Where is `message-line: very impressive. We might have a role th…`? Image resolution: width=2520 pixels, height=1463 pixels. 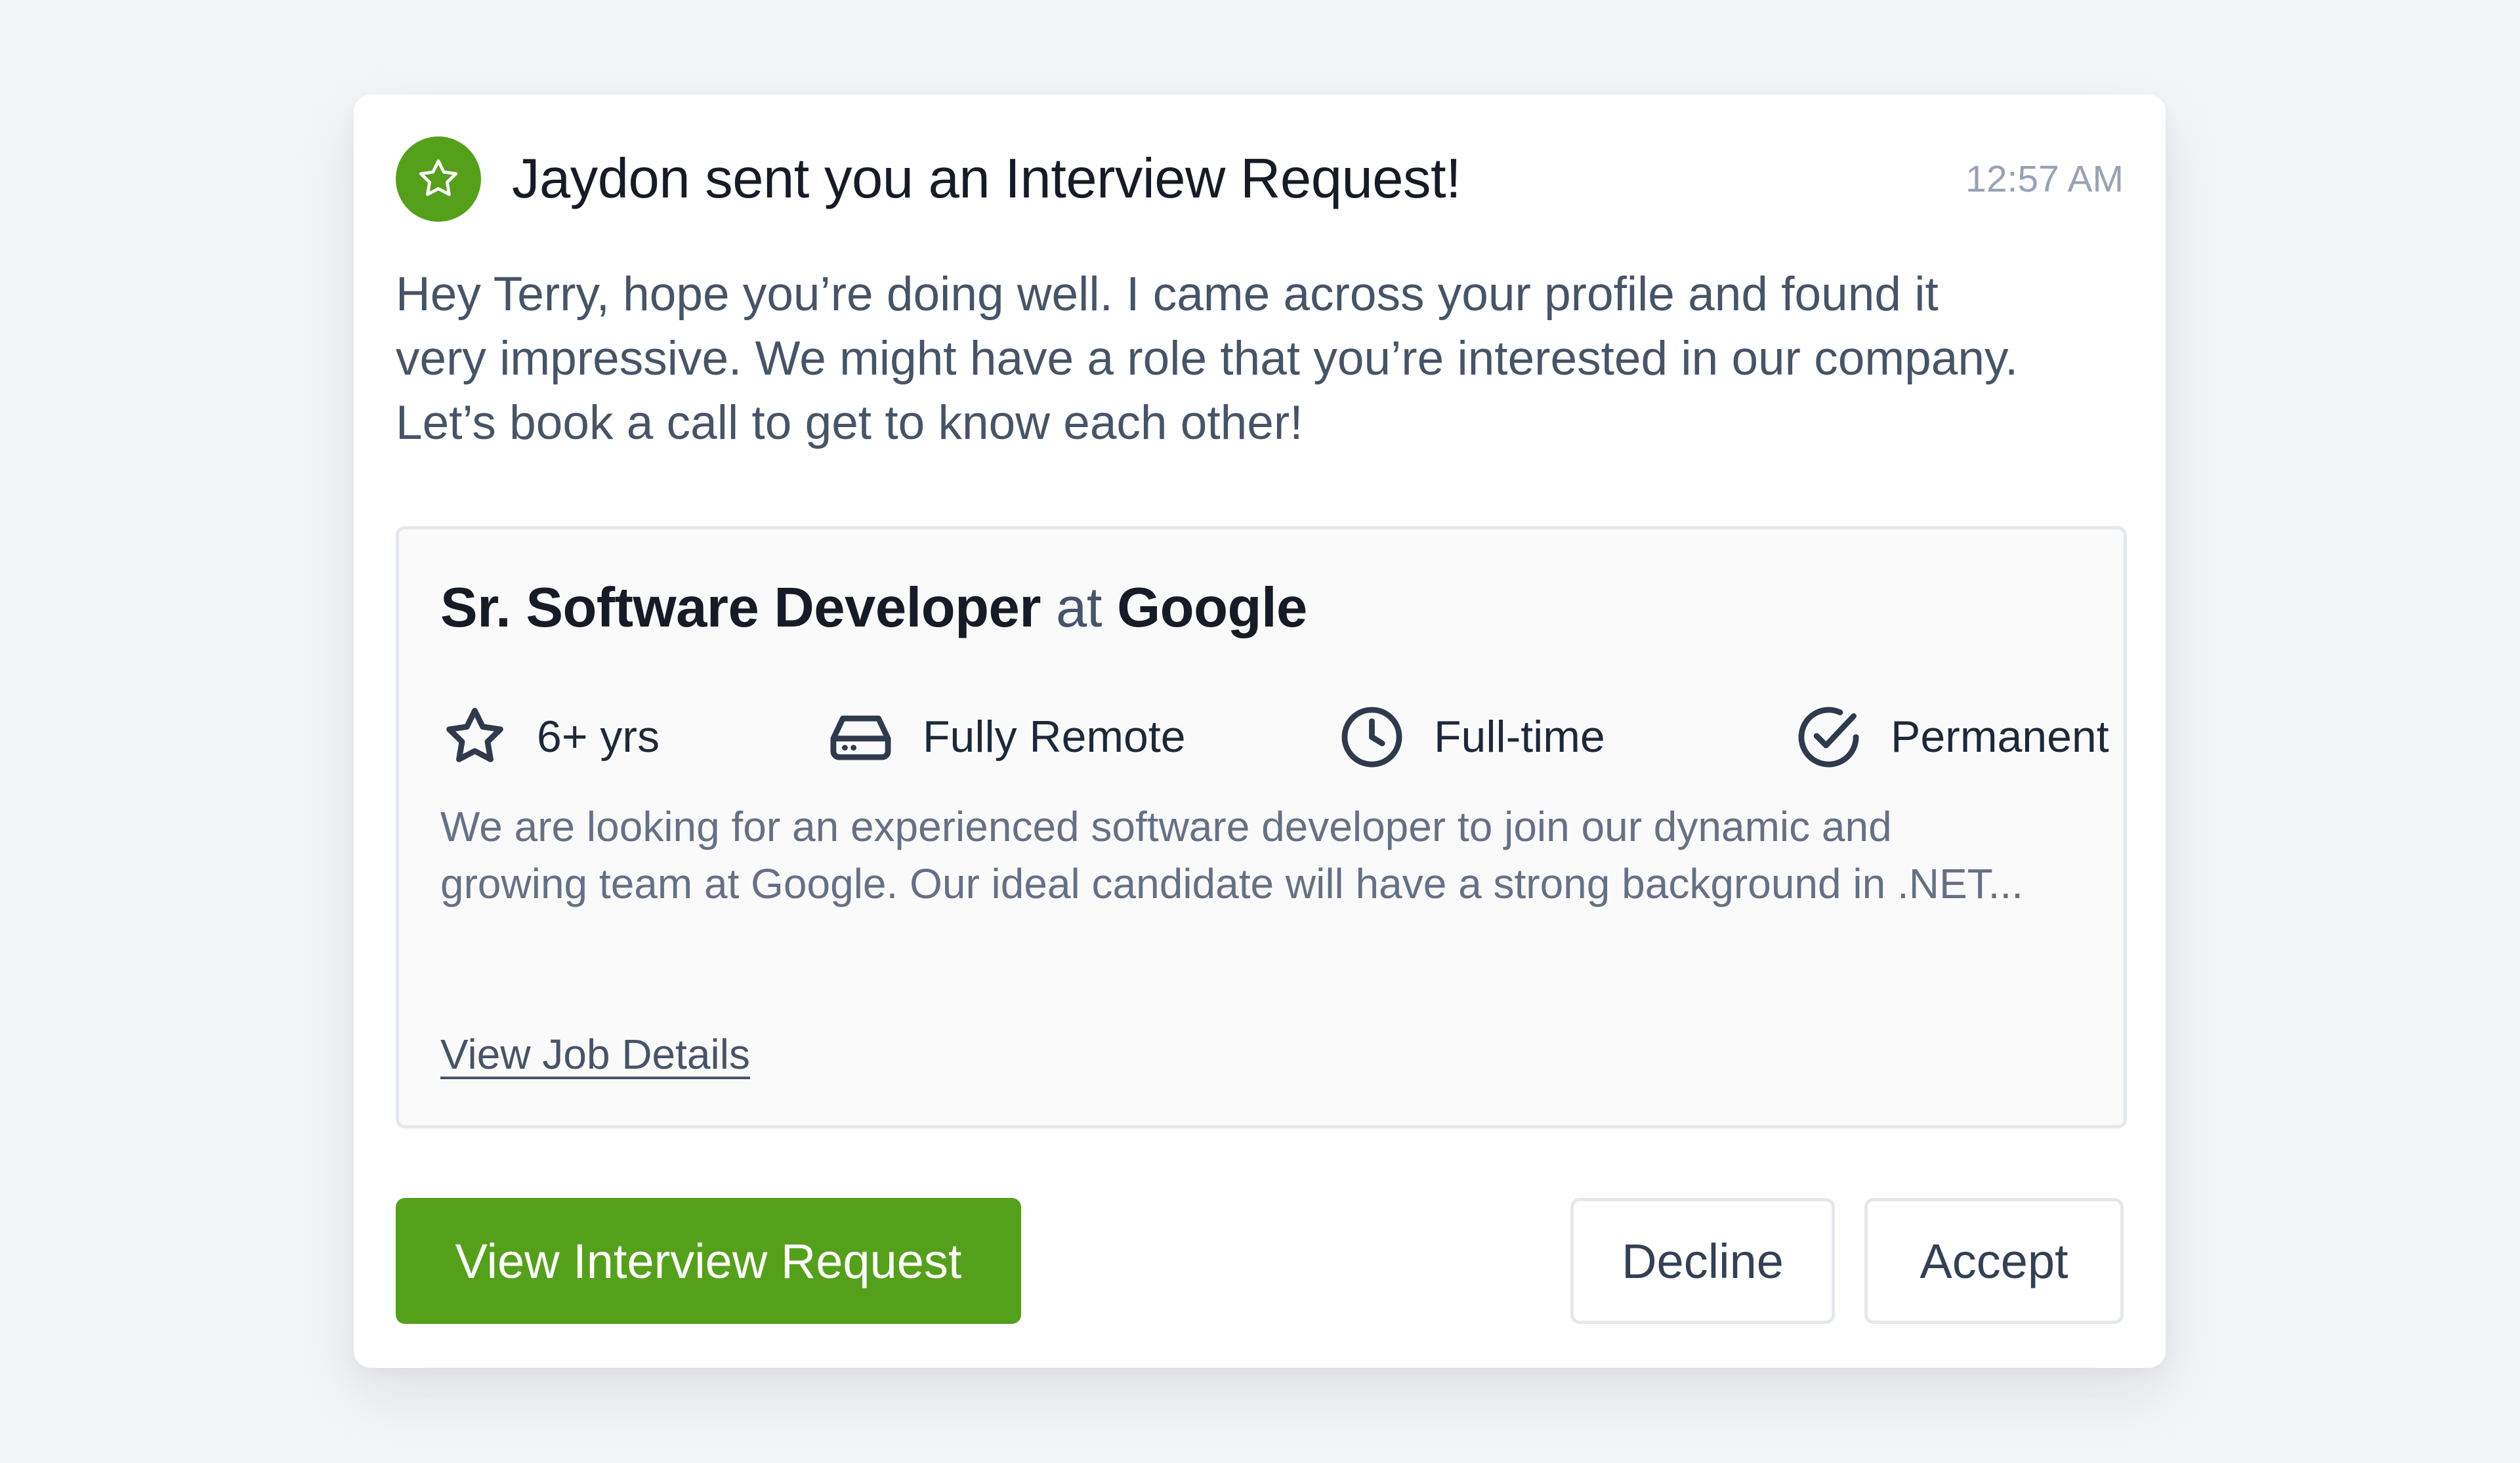 message-line: very impressive. We might have a role th… is located at coordinates (1207, 358).